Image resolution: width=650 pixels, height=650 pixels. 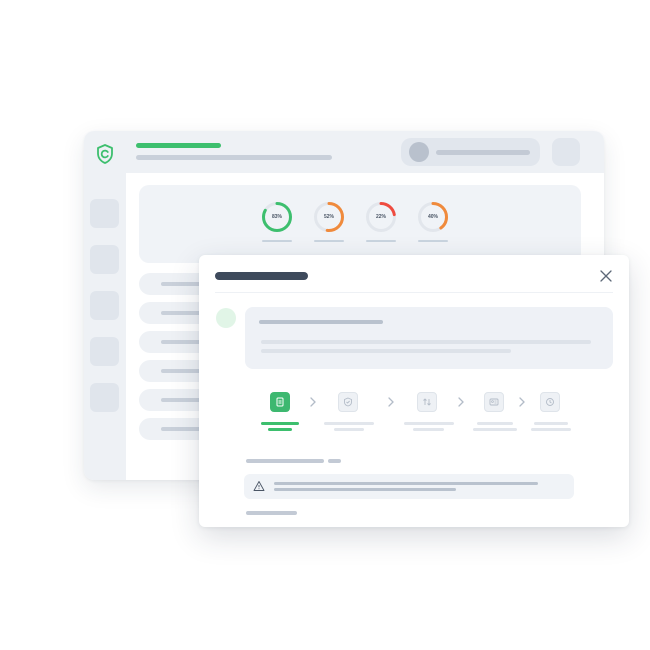 I want to click on app-header, so click(x=344, y=152).